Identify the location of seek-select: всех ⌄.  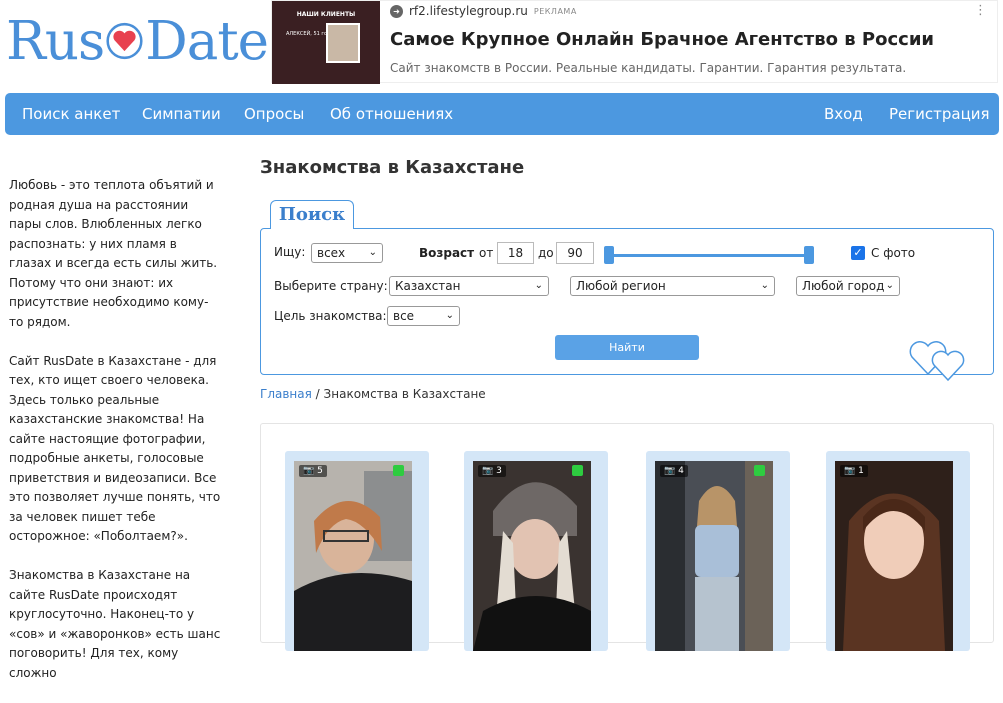
(347, 253).